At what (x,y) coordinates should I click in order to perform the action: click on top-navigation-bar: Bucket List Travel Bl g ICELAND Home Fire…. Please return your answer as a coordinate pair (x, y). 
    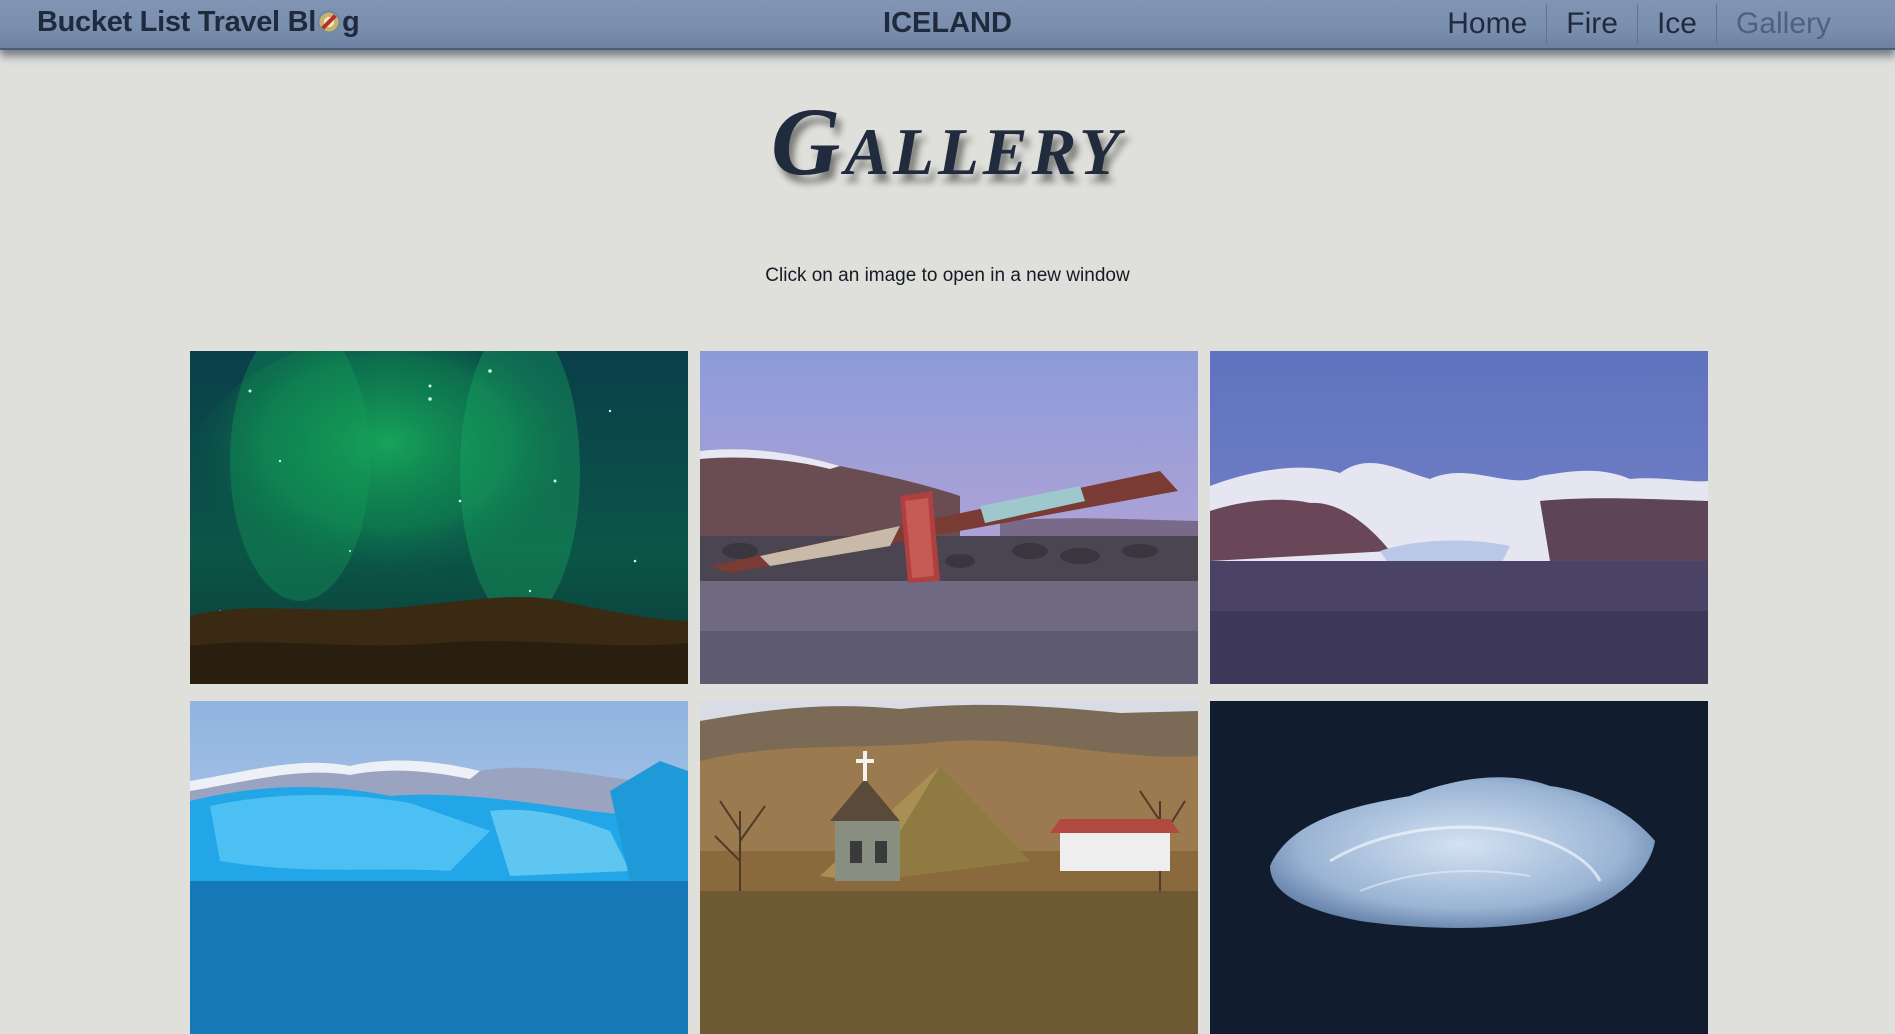
    Looking at the image, I should click on (947, 25).